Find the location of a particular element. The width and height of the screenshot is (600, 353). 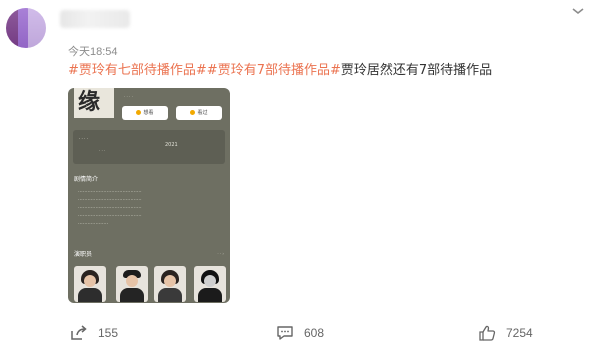

repost-count: 155 is located at coordinates (108, 333).